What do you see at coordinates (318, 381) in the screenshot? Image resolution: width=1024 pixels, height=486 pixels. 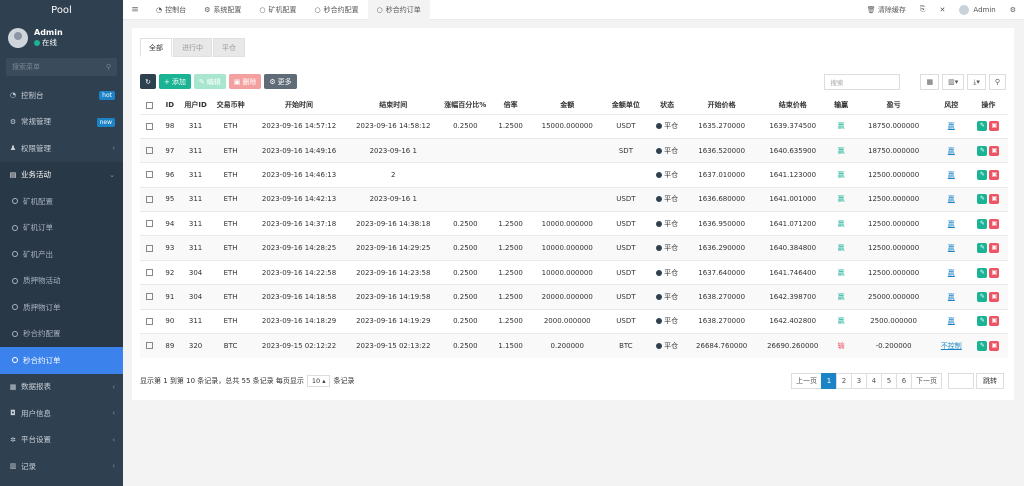 I see `page-size-select: 10 ▴` at bounding box center [318, 381].